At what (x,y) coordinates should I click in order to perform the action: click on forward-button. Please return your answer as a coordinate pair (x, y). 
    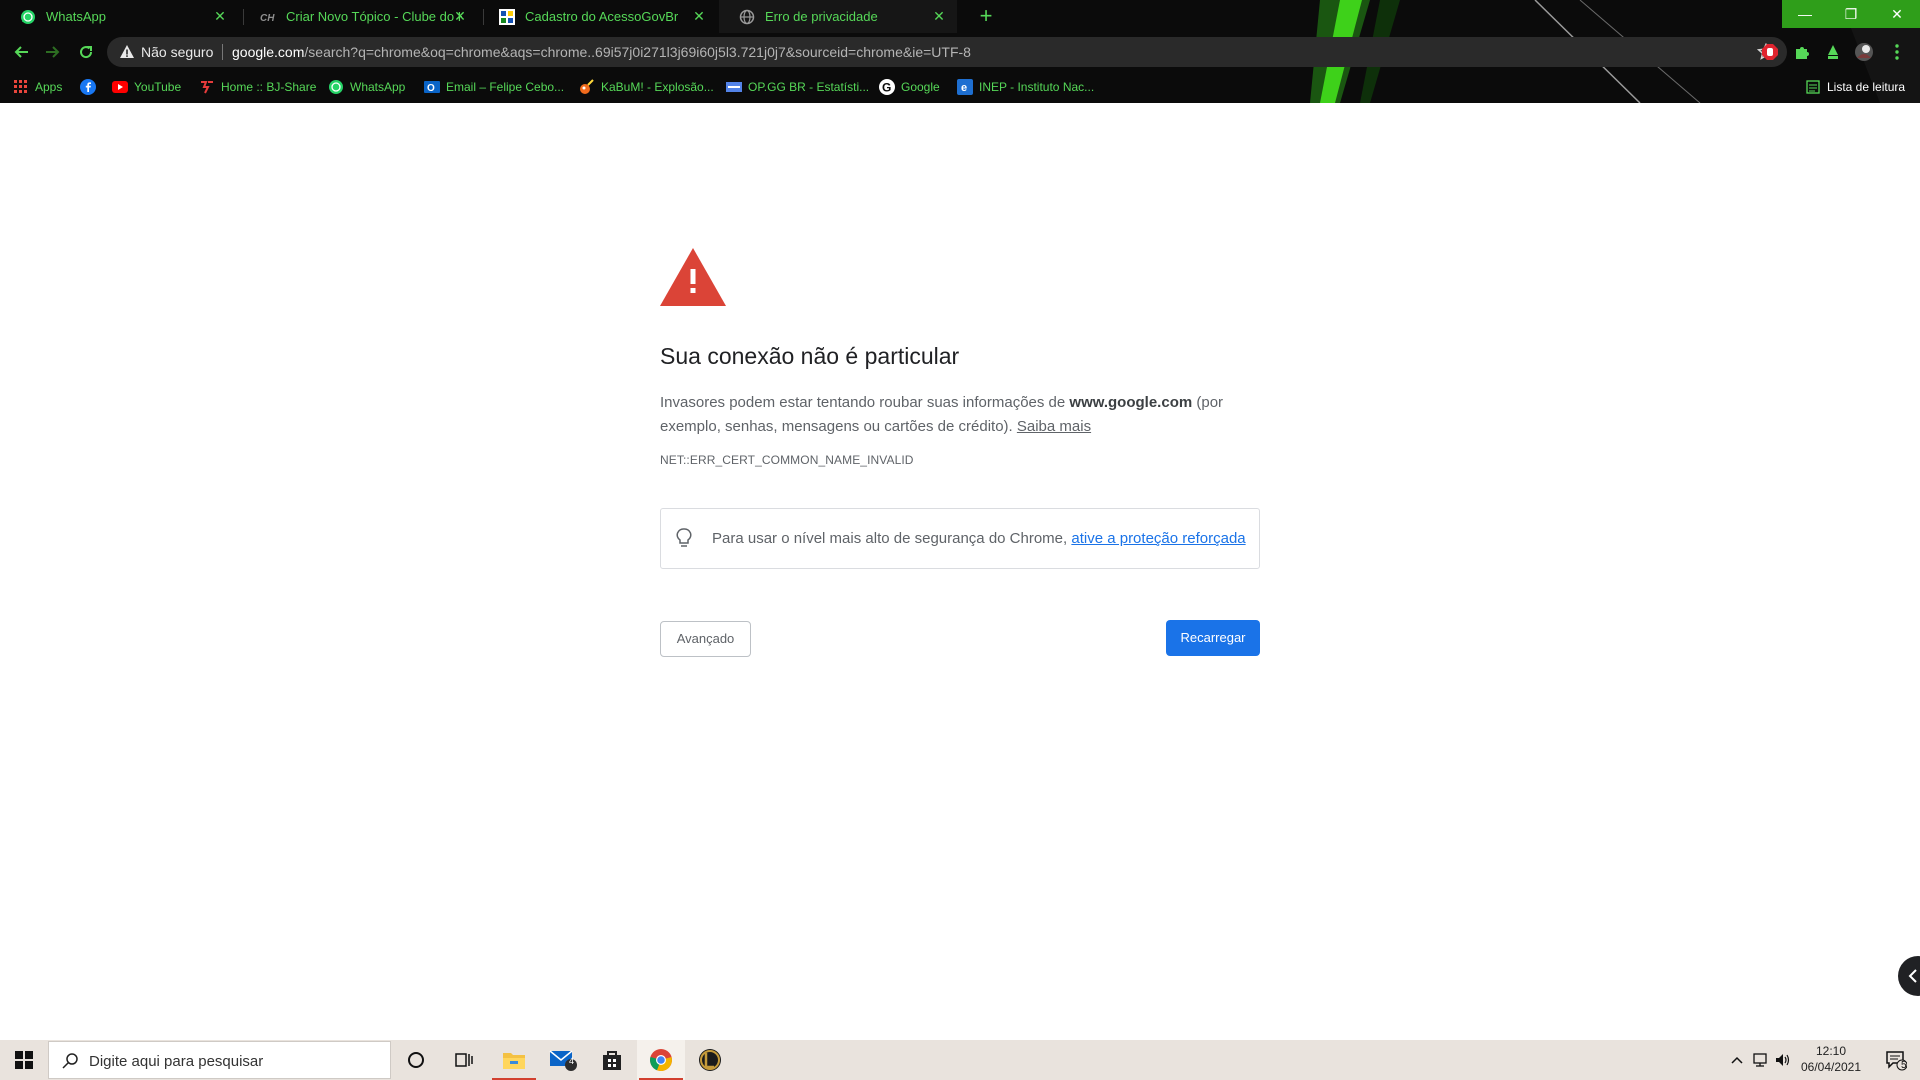
    Looking at the image, I should click on (52, 52).